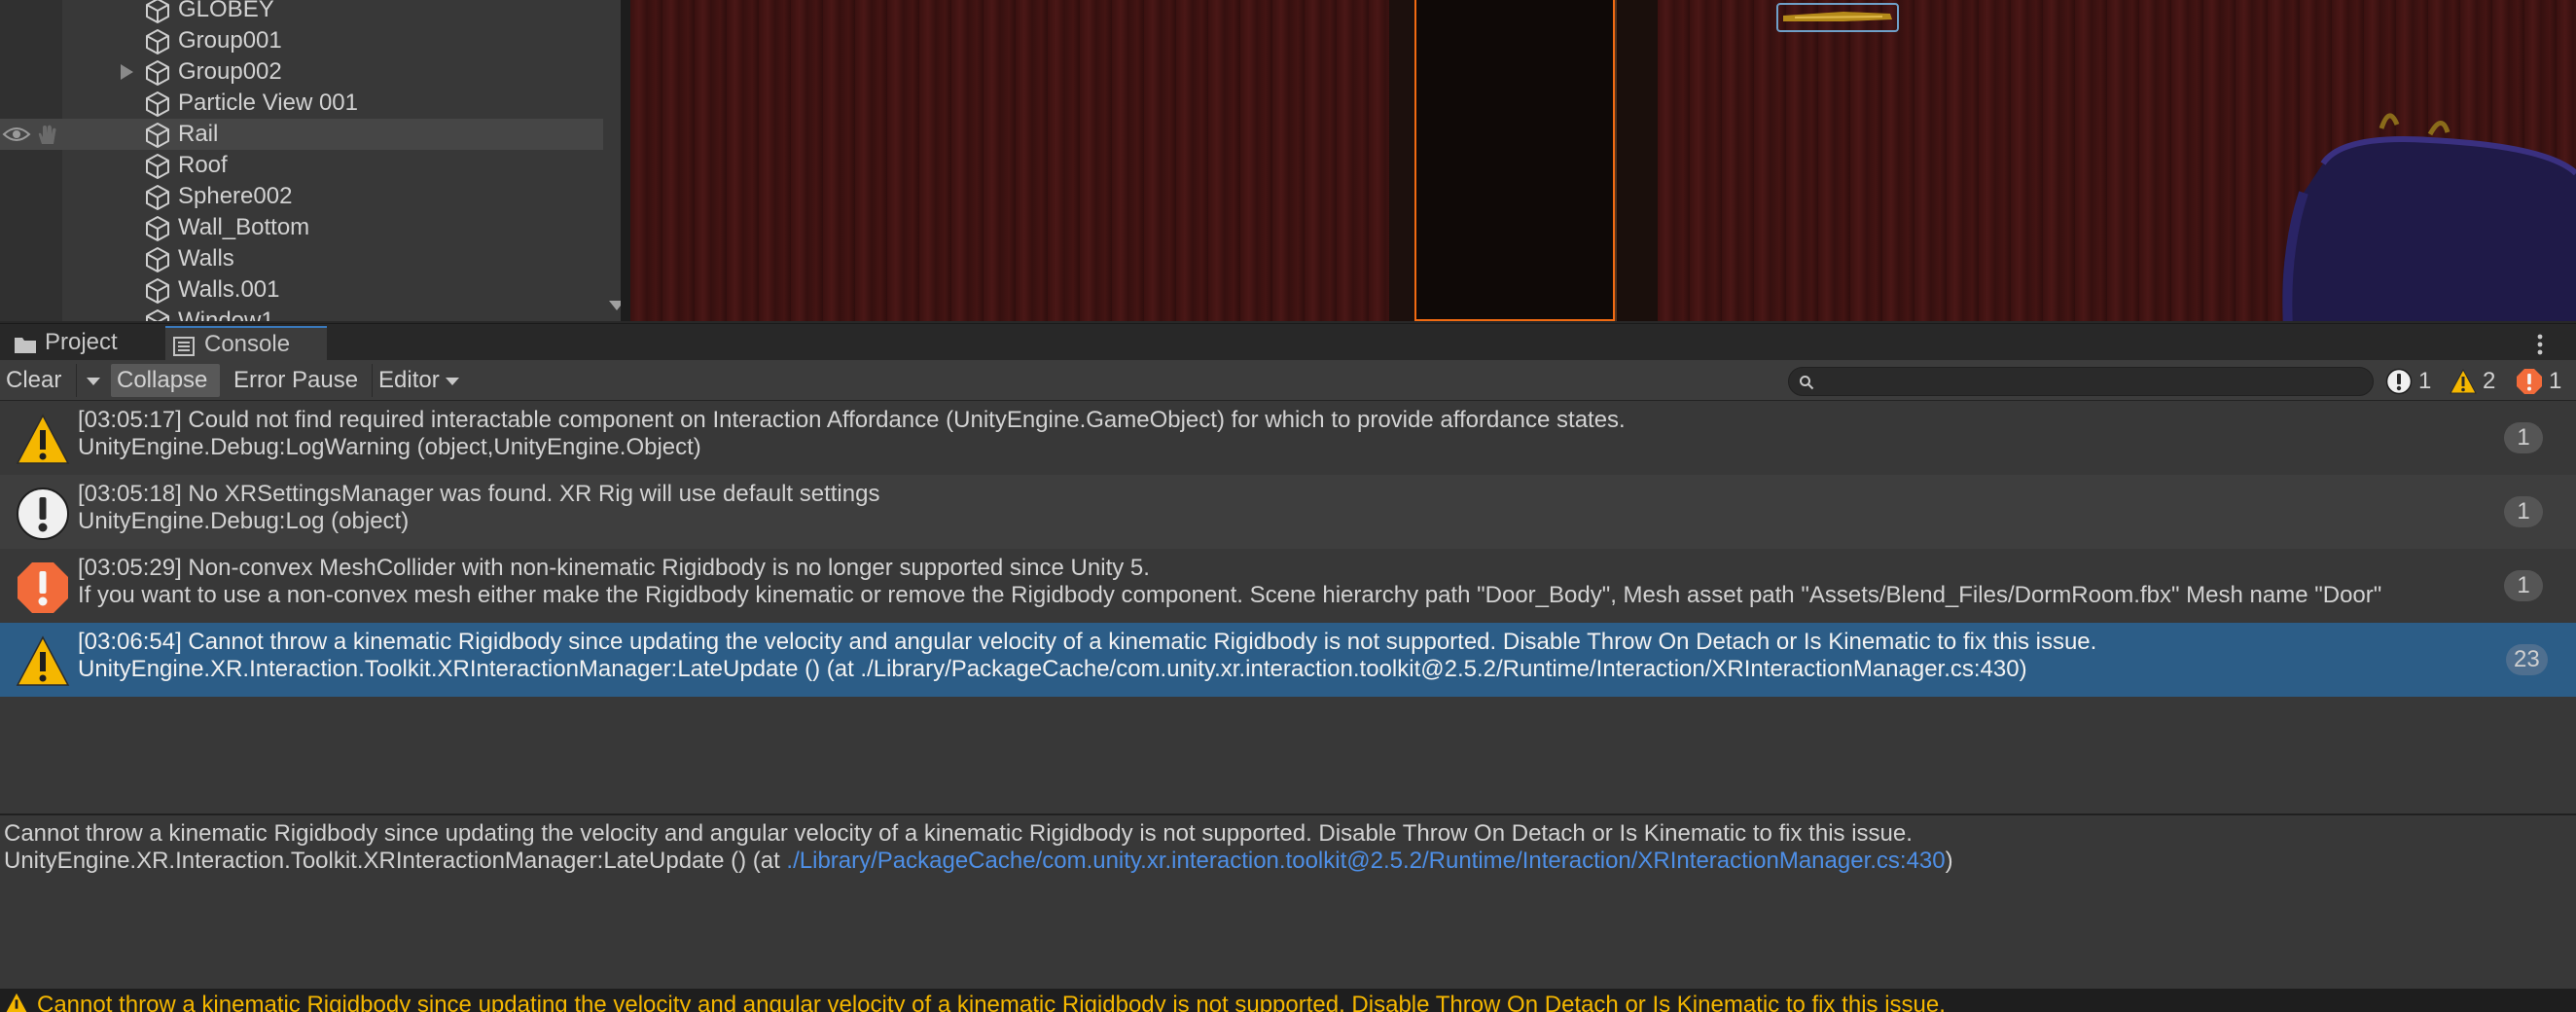 The width and height of the screenshot is (2576, 1012). I want to click on expand-arrow-icon, so click(127, 72).